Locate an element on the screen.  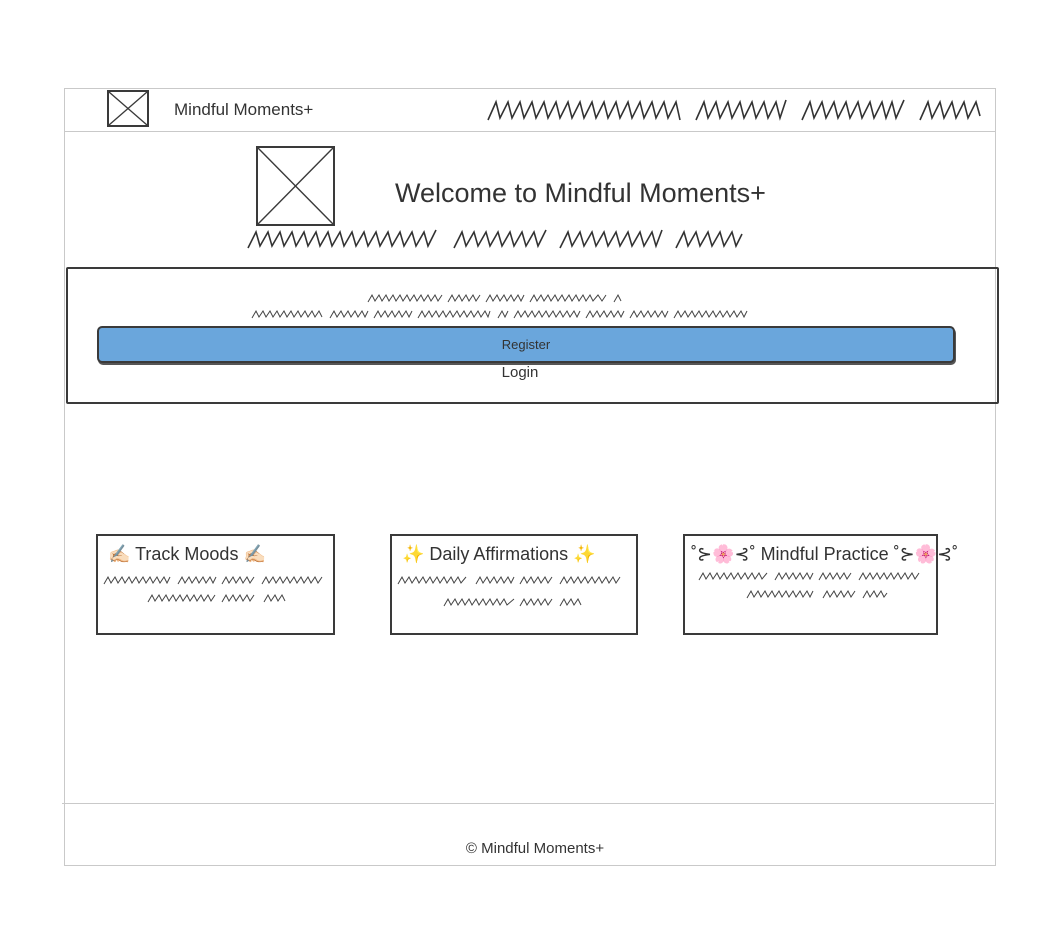
feature-card-daily-affirmations: ✨ Daily Affirmations ✨ is located at coordinates (514, 584).